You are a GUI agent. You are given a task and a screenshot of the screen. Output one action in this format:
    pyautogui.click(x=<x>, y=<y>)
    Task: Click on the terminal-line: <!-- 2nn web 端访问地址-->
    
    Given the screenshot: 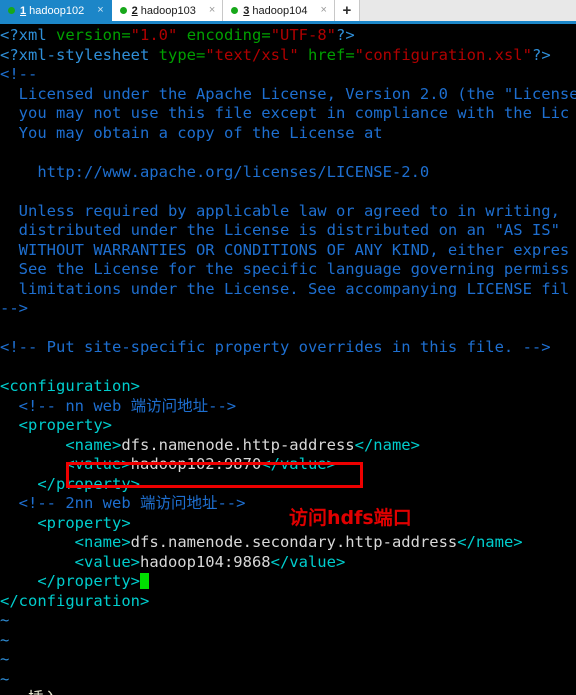 What is the action you would take?
    pyautogui.click(x=288, y=504)
    